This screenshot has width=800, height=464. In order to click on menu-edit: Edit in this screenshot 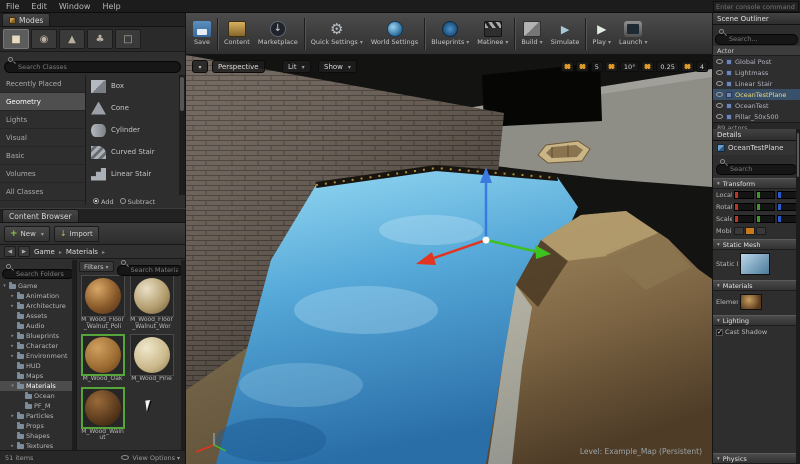, I will do `click(39, 6)`.